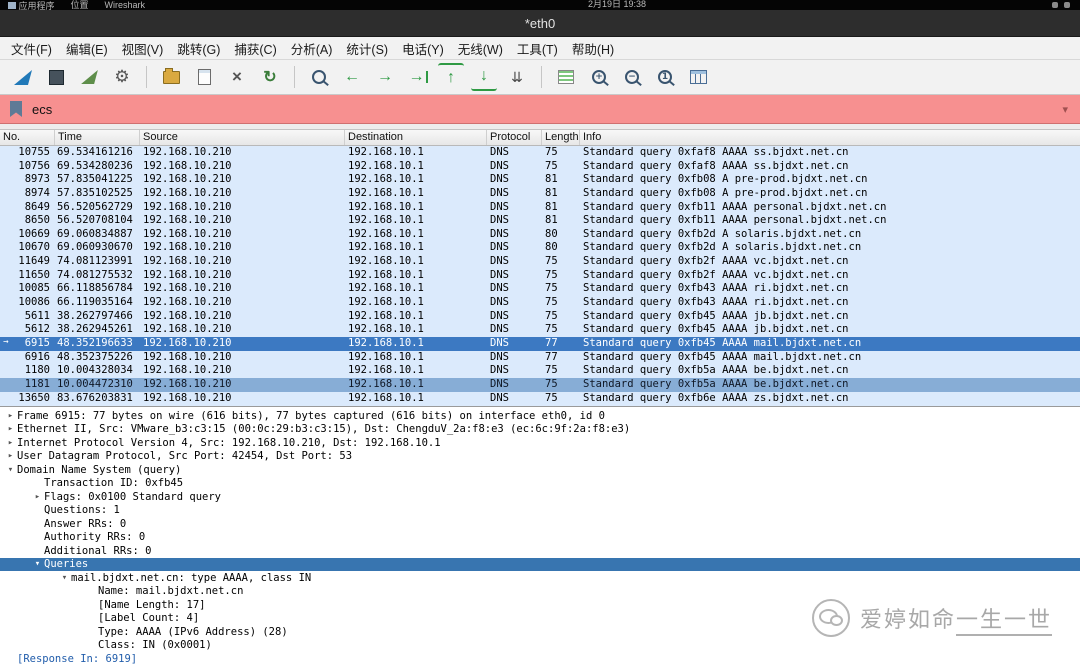 The image size is (1080, 667). What do you see at coordinates (698, 77) in the screenshot?
I see `resize-columns-icon` at bounding box center [698, 77].